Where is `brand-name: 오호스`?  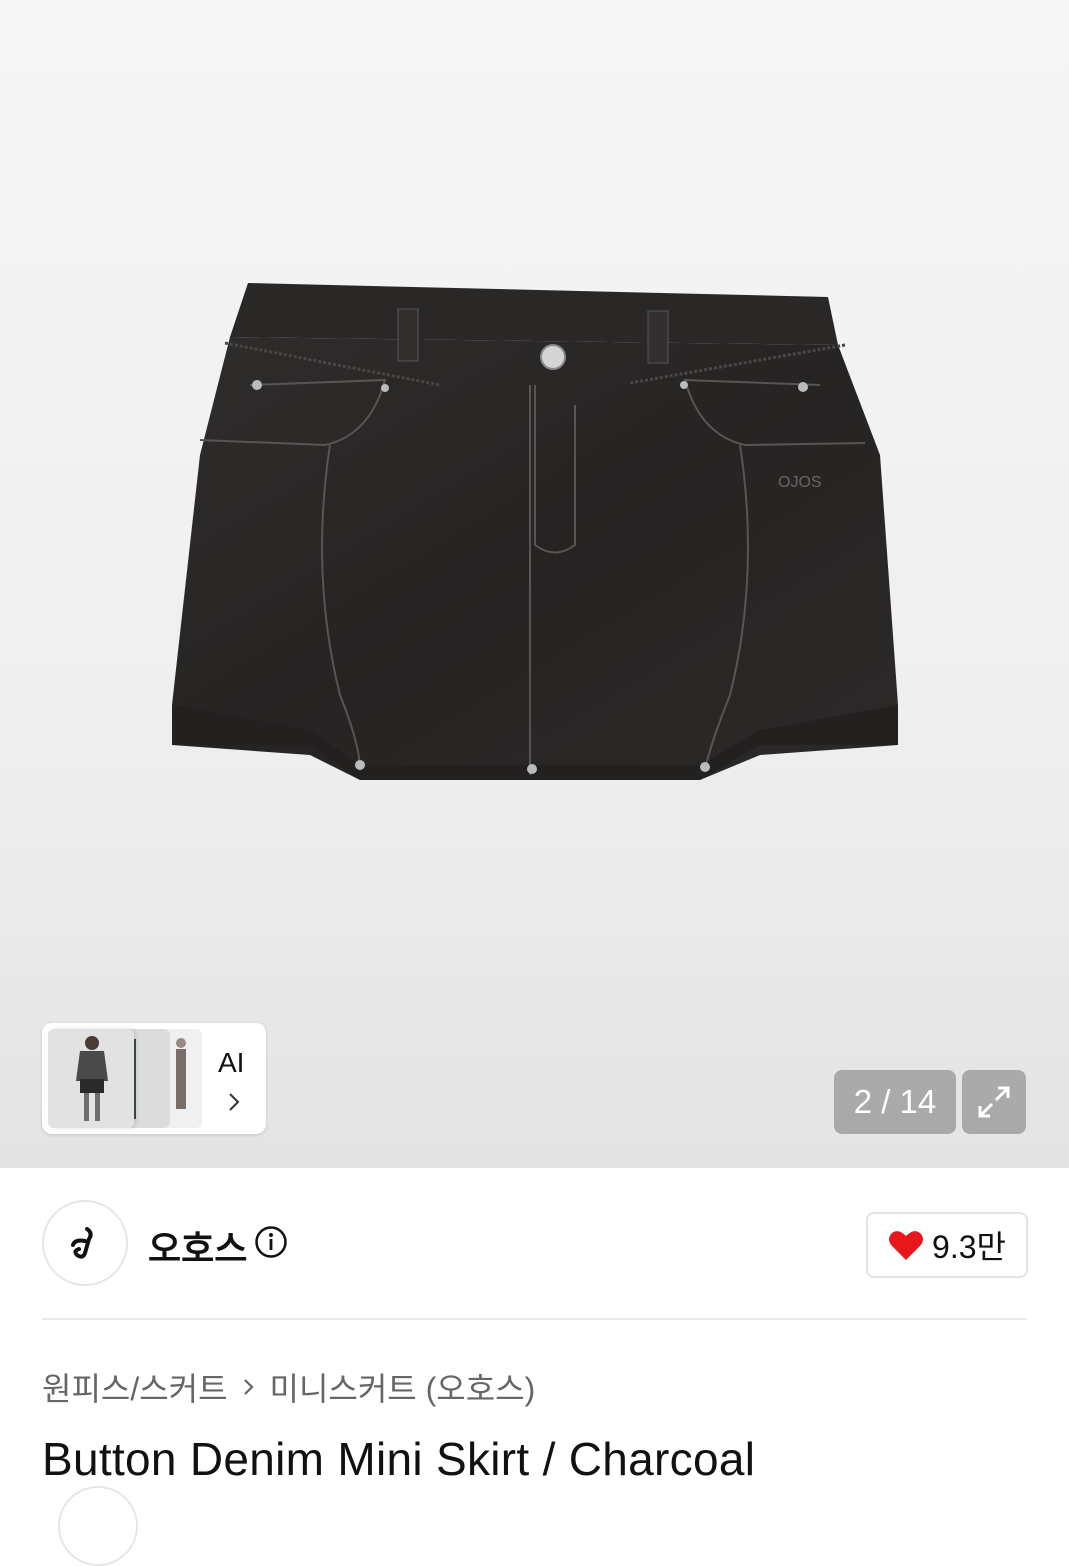
brand-name: 오호스 is located at coordinates (197, 1246).